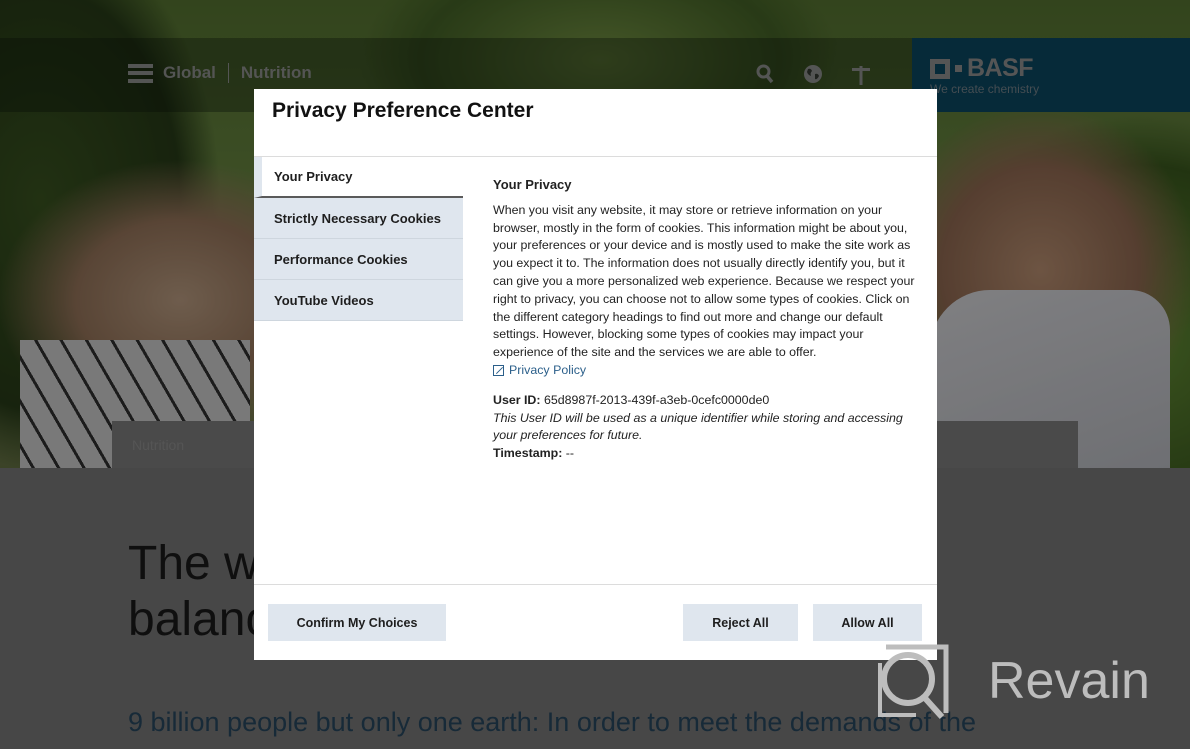 The width and height of the screenshot is (1190, 749). What do you see at coordinates (705, 371) in the screenshot?
I see `privacy-policy-link: Privacy Policy` at bounding box center [705, 371].